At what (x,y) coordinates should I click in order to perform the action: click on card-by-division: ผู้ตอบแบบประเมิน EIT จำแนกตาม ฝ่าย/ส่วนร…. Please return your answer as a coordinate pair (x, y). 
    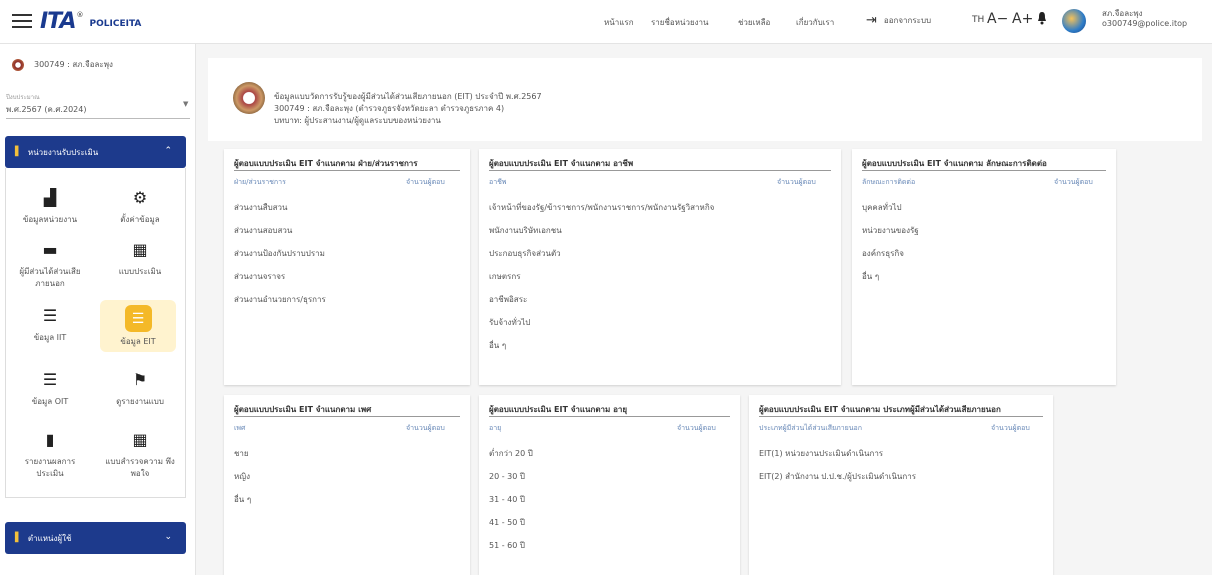
    Looking at the image, I should click on (347, 267).